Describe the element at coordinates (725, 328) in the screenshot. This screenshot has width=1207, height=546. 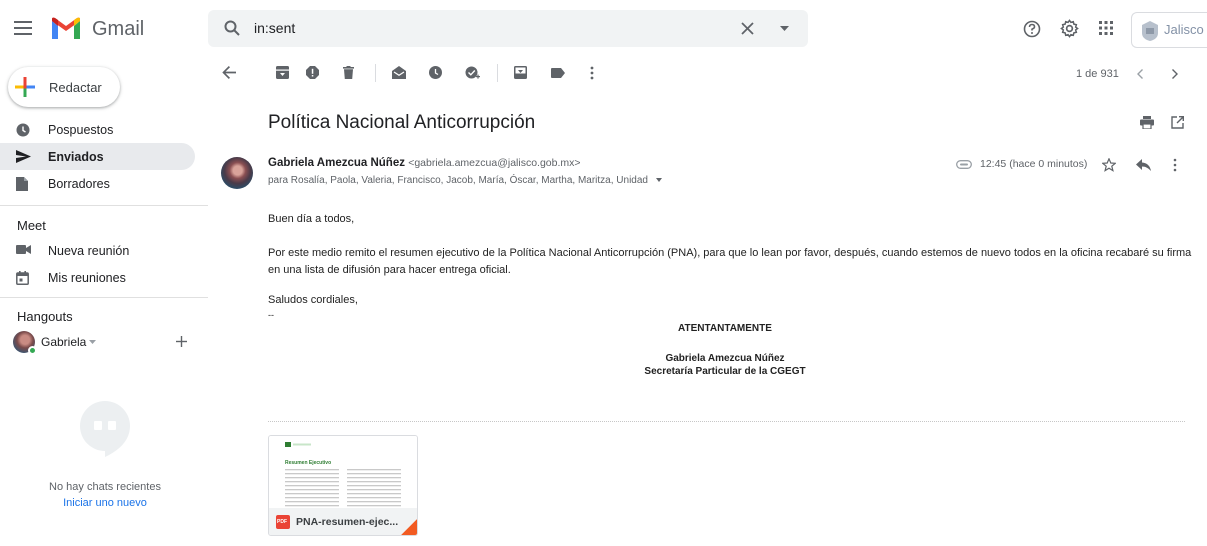
I see `signature-title: ATENTANTAMENTE` at that location.